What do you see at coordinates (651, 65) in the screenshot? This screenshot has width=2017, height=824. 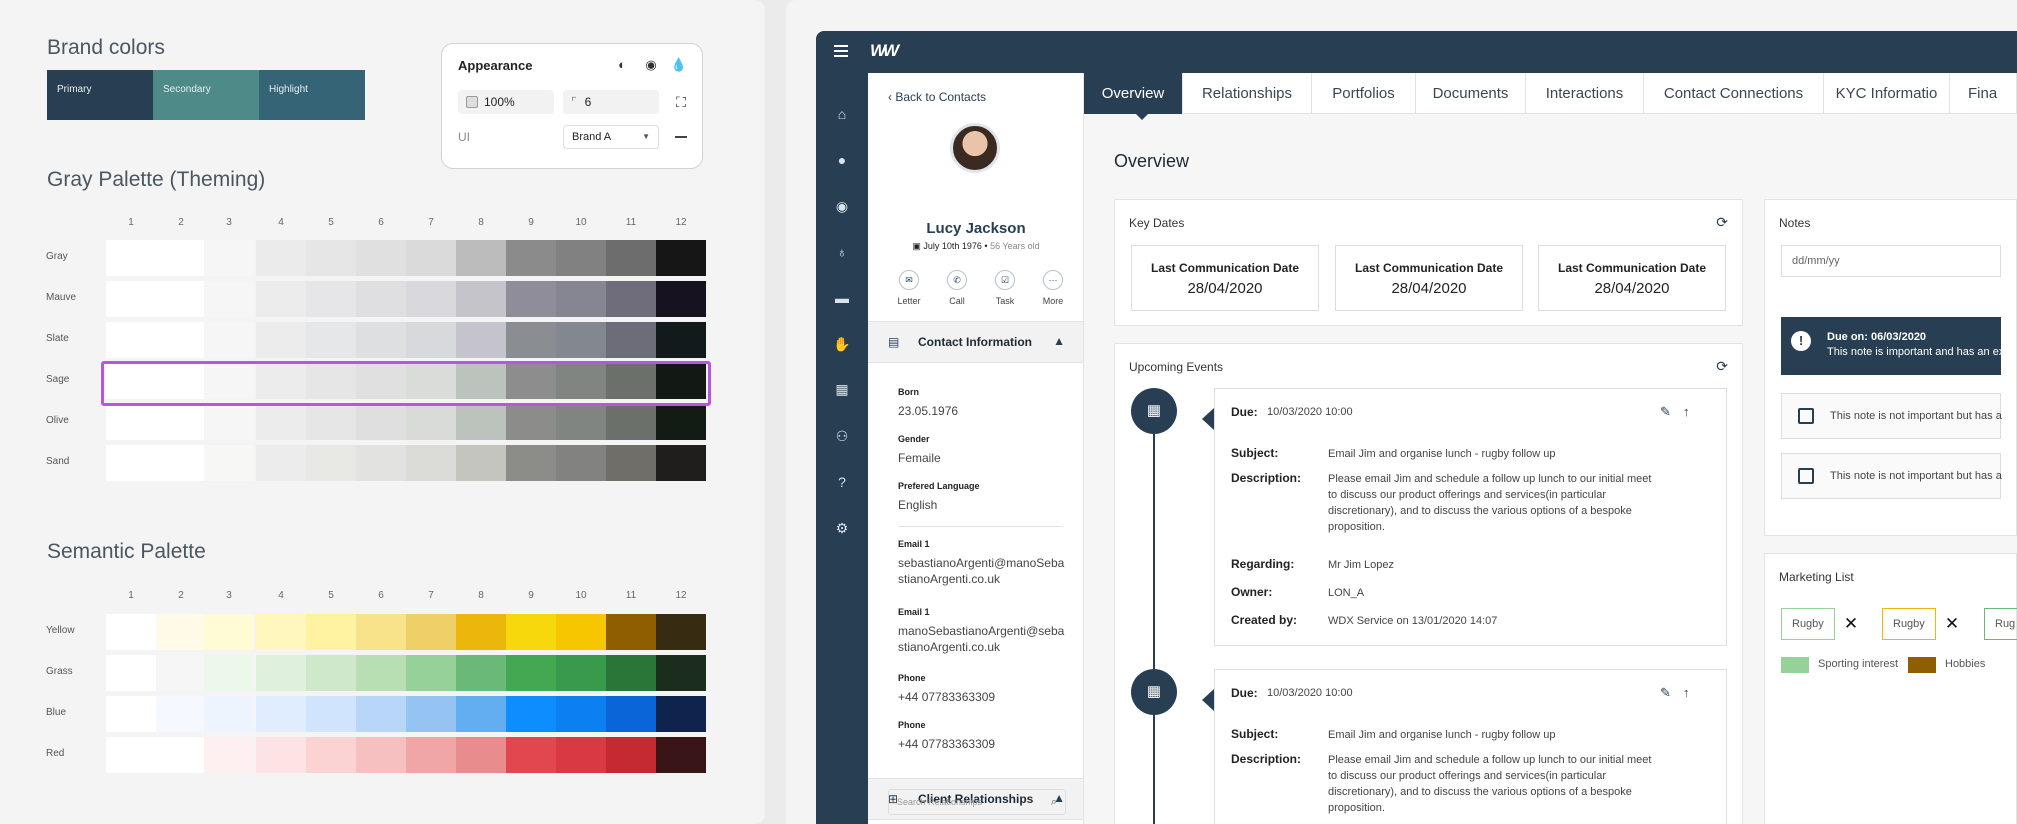 I see `eye-icon: ◉` at bounding box center [651, 65].